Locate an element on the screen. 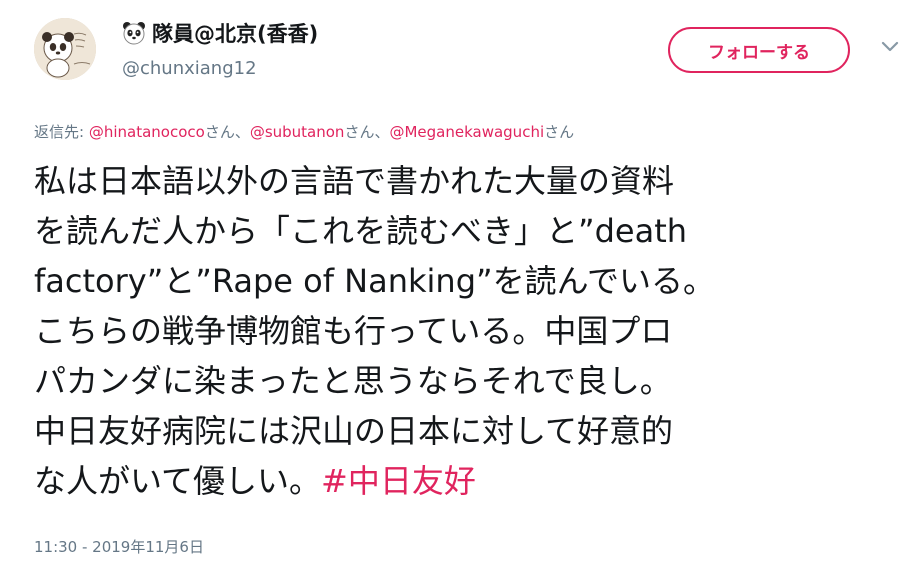  panda-avatar-icon is located at coordinates (65, 49).